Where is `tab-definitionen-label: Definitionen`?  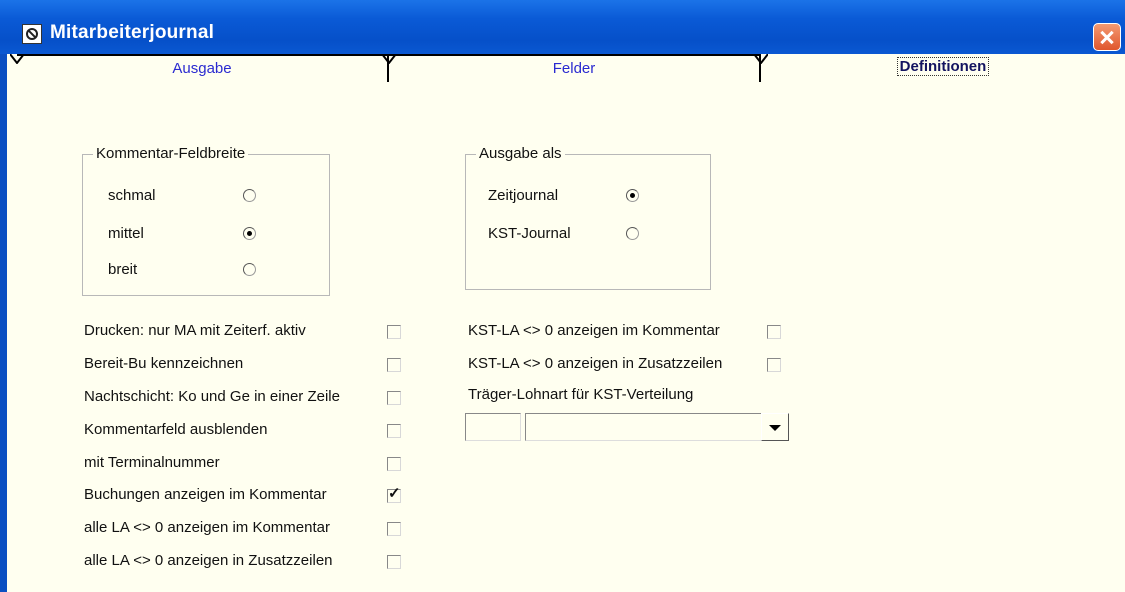 tab-definitionen-label: Definitionen is located at coordinates (943, 66).